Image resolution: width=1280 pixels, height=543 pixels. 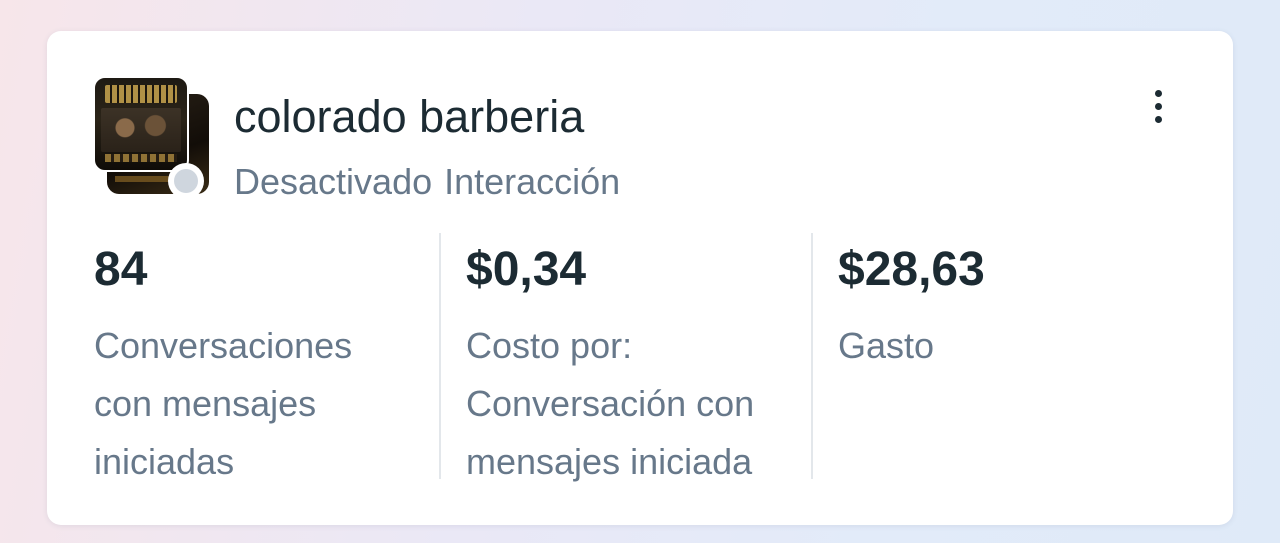 What do you see at coordinates (526, 269) in the screenshot?
I see `metric-value: $0,34` at bounding box center [526, 269].